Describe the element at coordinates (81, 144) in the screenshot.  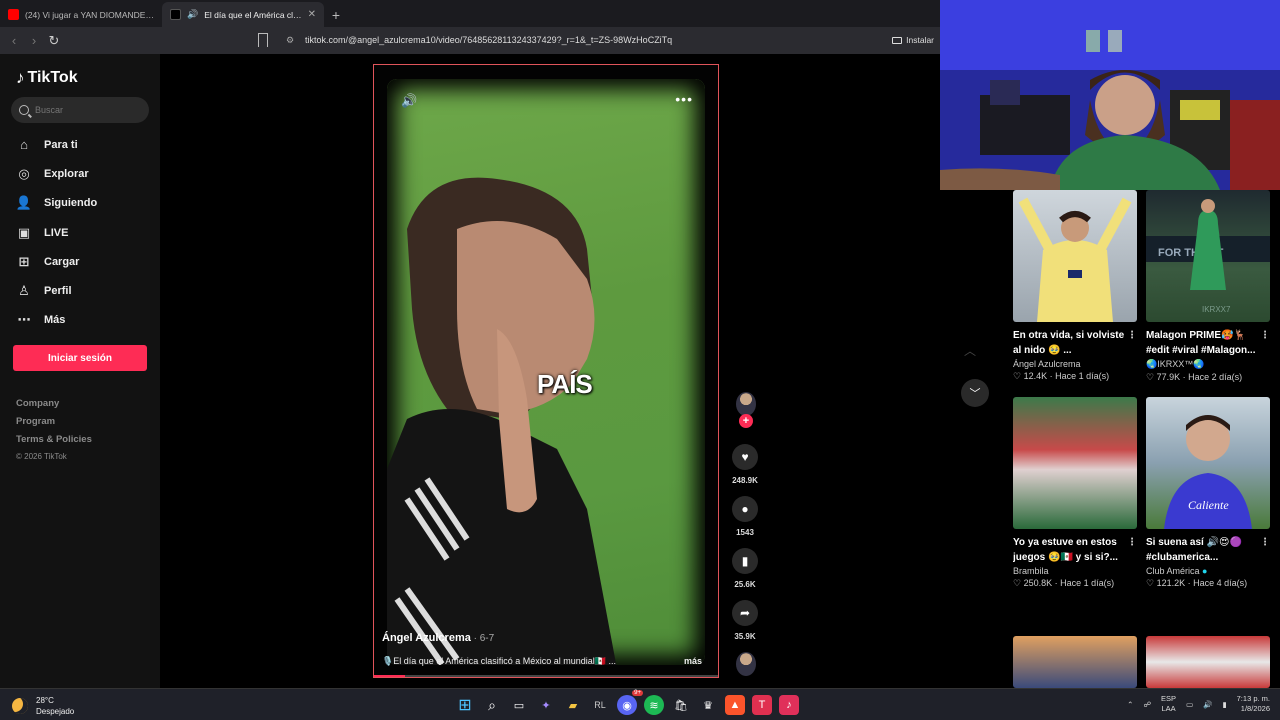
I see `sidebar-item-para-ti: ⌂ Para ti` at that location.